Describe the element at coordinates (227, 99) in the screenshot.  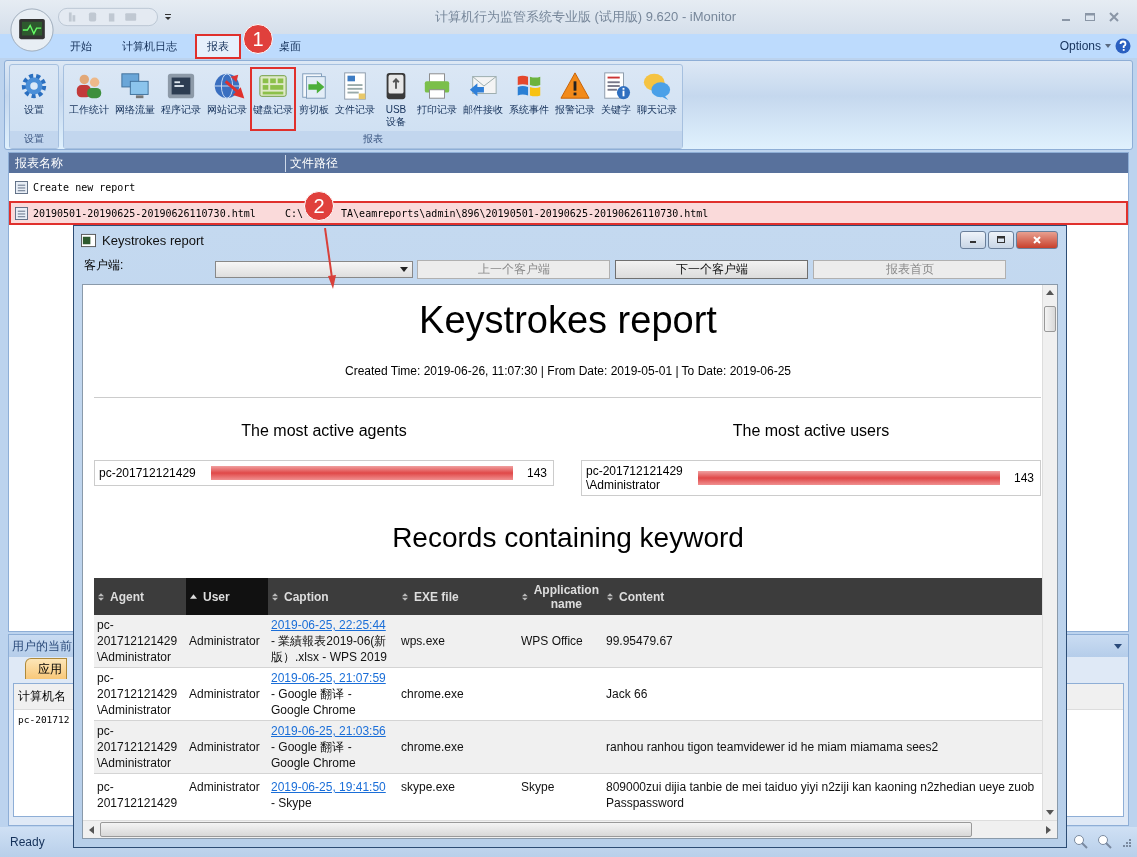
I see `ribbon-button: 网站记录` at that location.